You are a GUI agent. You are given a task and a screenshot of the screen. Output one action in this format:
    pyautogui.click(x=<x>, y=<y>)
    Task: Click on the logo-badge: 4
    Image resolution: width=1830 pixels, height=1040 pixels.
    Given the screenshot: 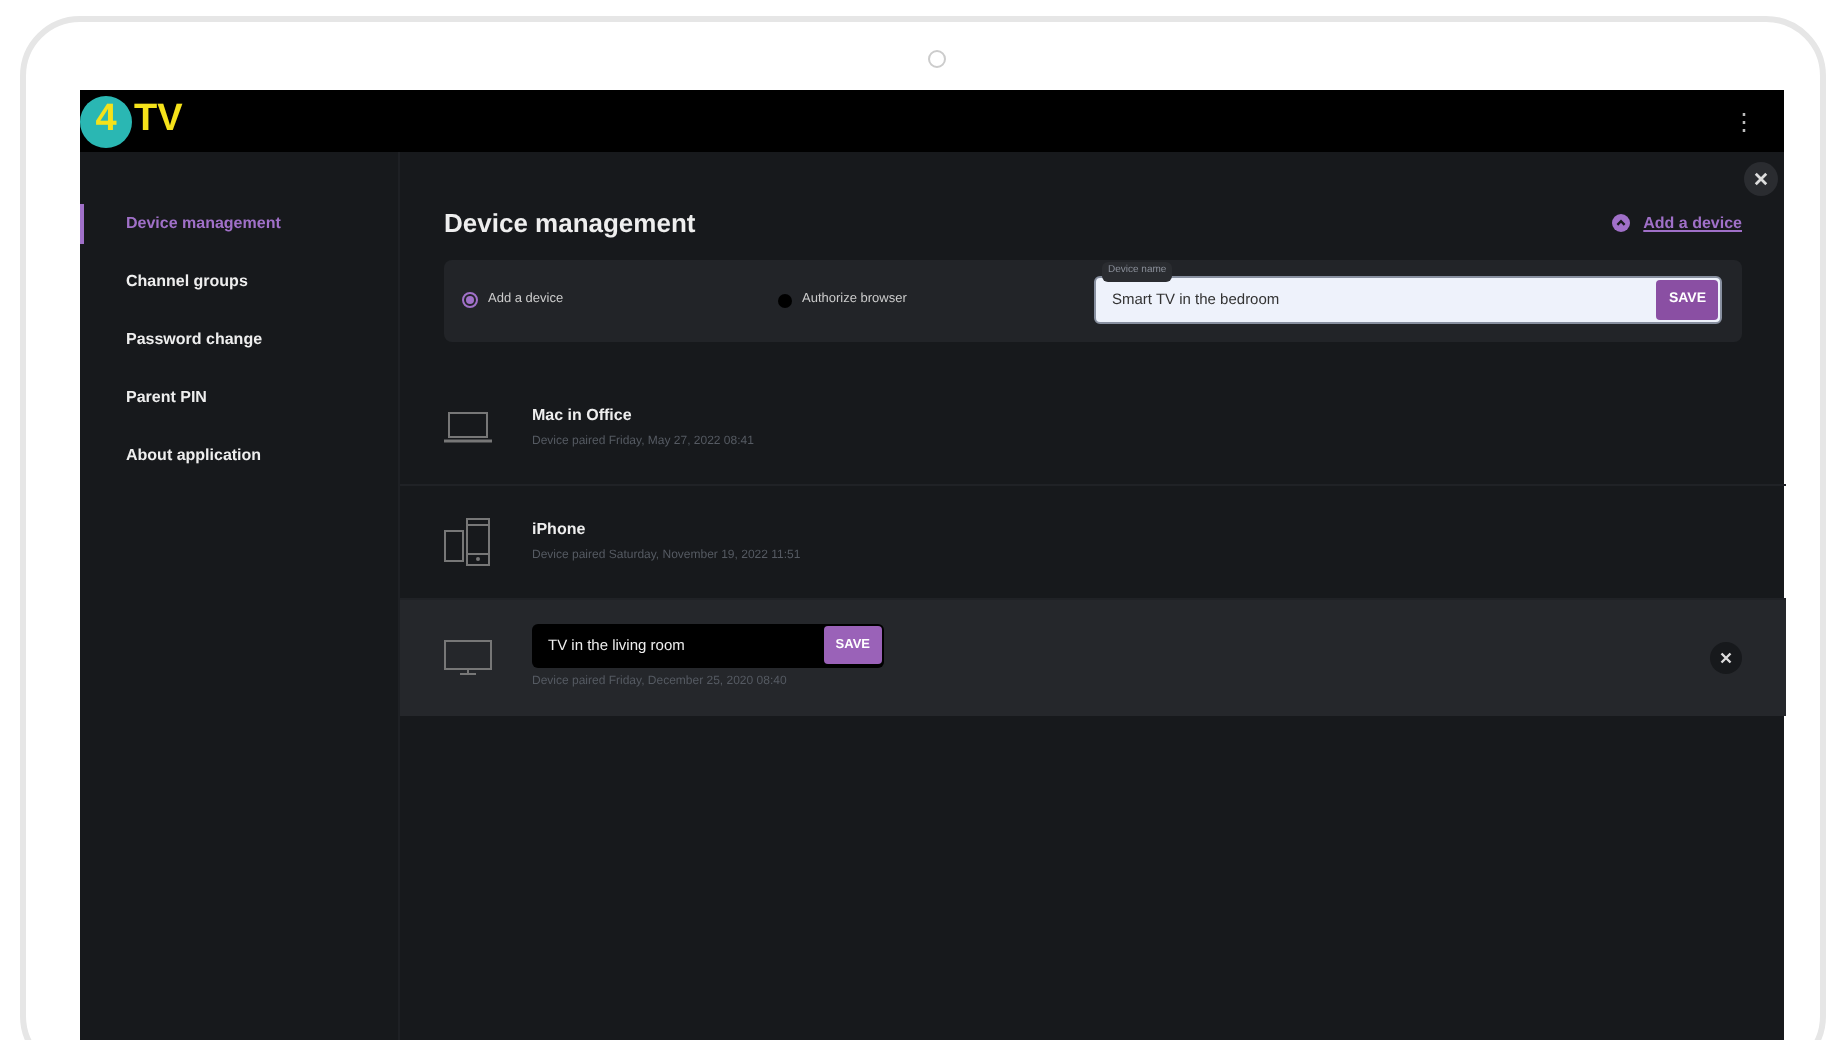 What is the action you would take?
    pyautogui.click(x=106, y=121)
    